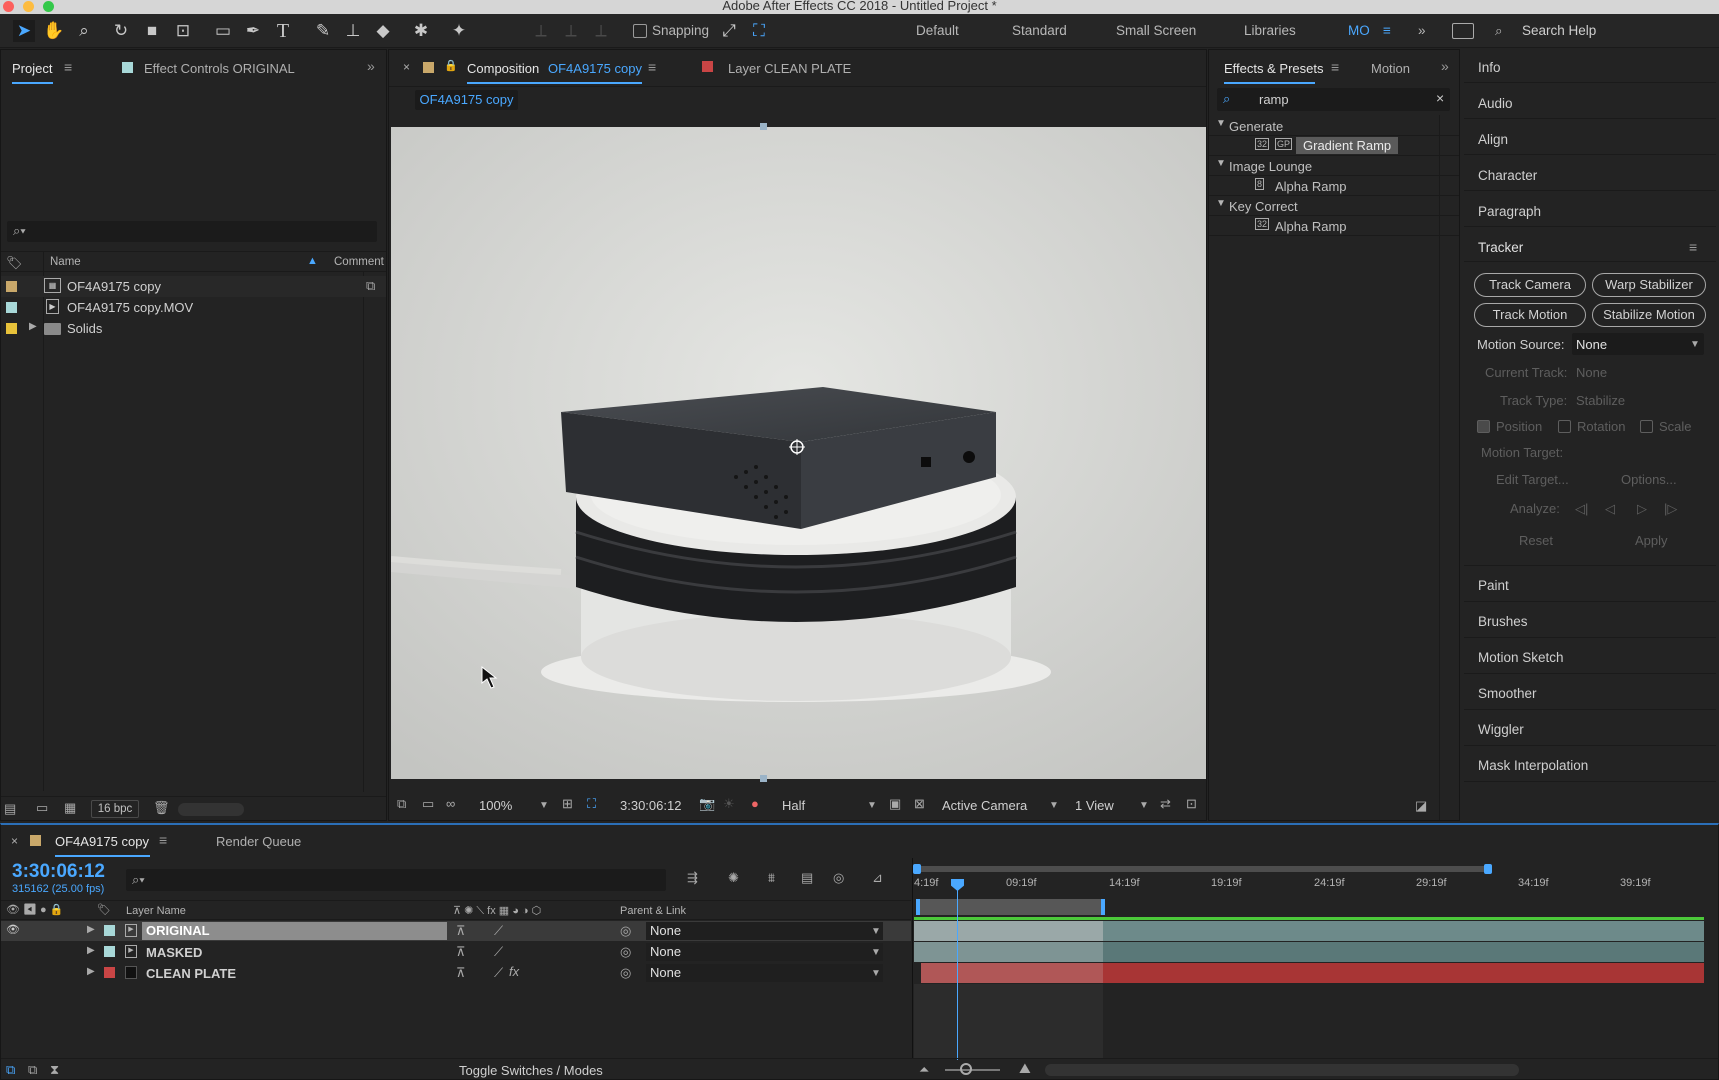 This screenshot has width=1719, height=1080. What do you see at coordinates (807, 878) in the screenshot?
I see `frame-blending-icon: ▤` at bounding box center [807, 878].